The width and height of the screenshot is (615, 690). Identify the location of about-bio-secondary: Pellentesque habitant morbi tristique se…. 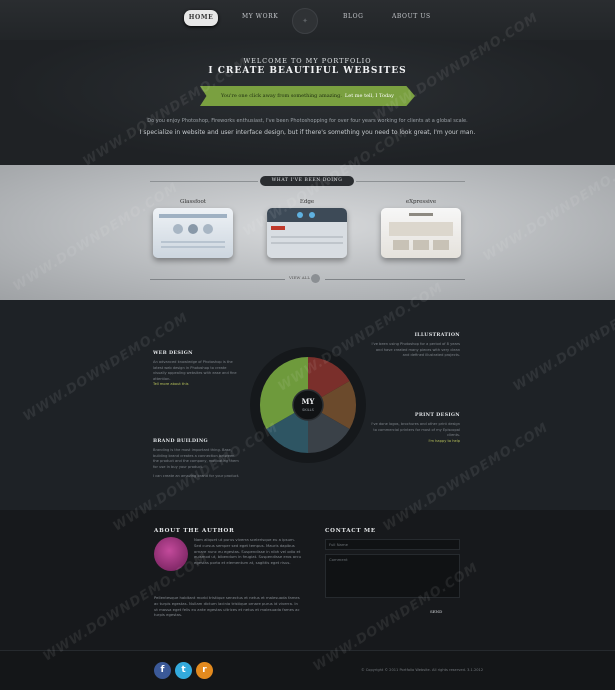
(227, 606).